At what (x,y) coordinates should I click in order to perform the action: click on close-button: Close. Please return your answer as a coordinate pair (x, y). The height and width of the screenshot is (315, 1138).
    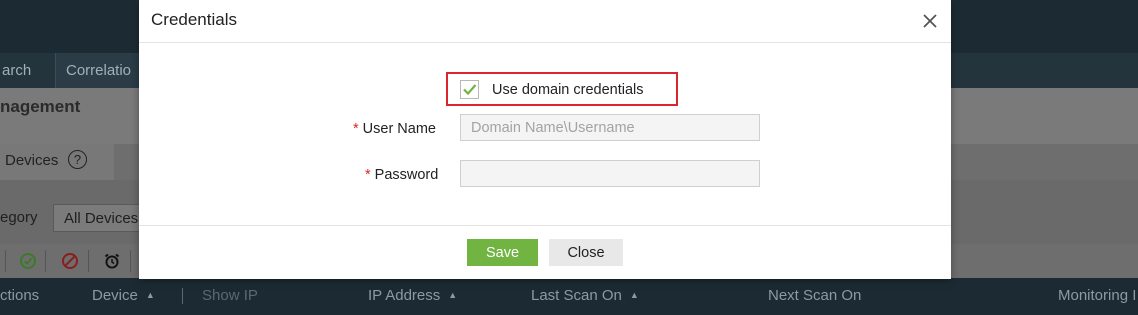
    Looking at the image, I should click on (586, 252).